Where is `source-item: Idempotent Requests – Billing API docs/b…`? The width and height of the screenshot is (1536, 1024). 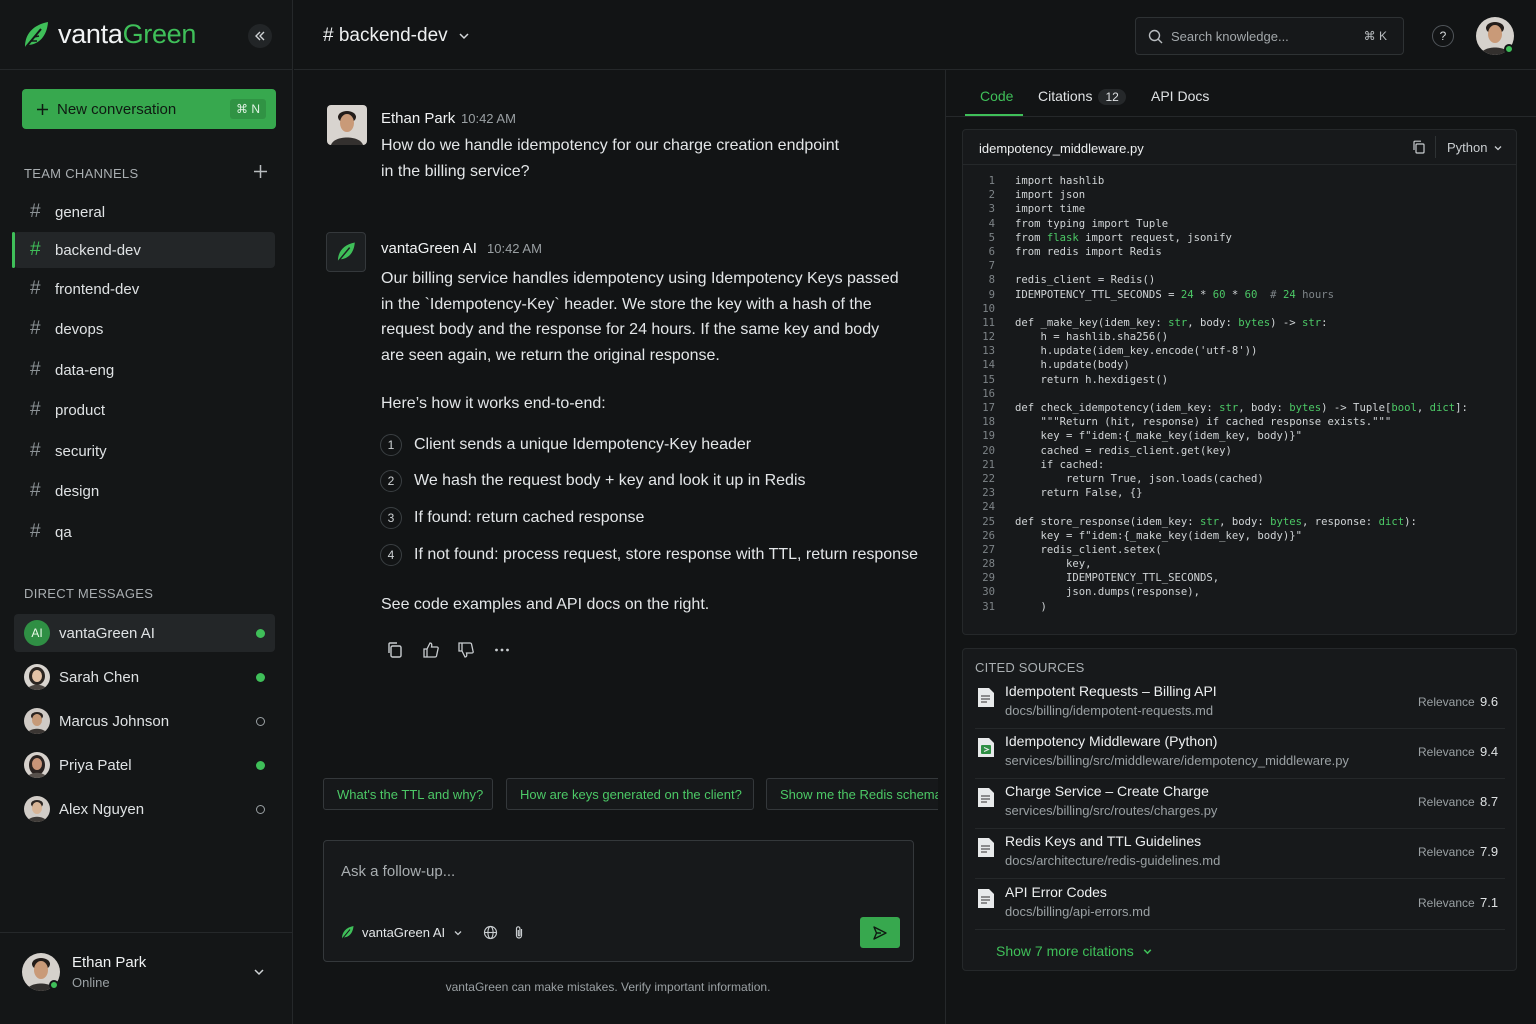 source-item: Idempotent Requests – Billing API docs/b… is located at coordinates (1240, 704).